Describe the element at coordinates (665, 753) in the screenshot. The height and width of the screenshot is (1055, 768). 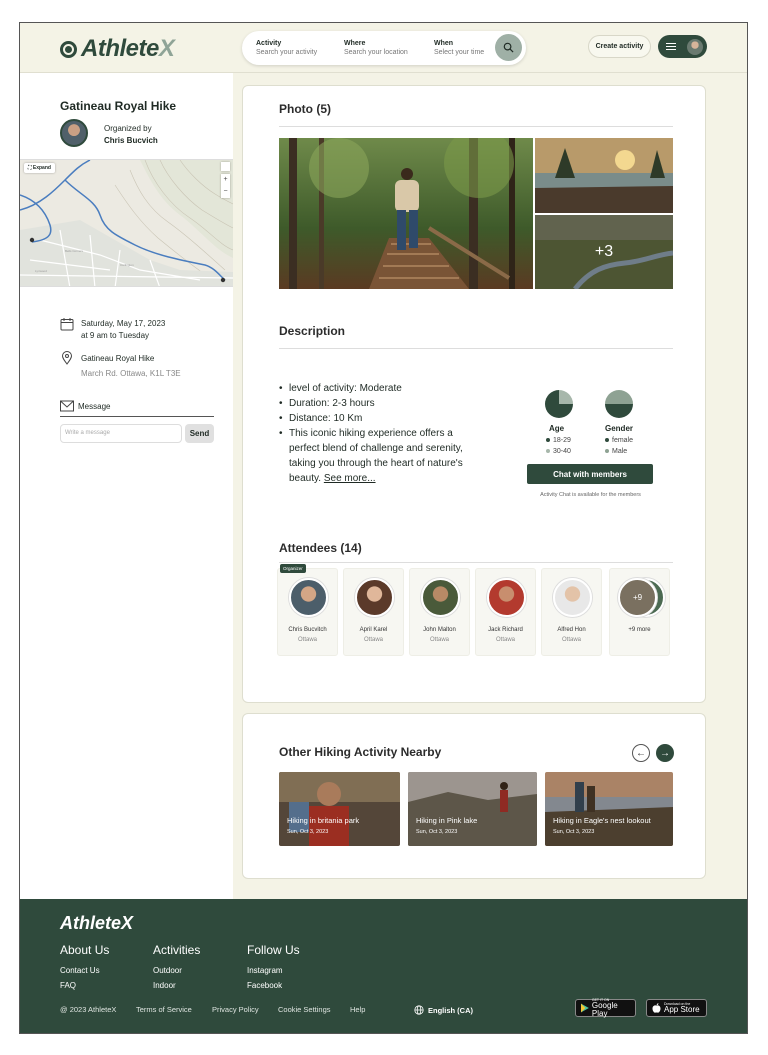
I see `next-arrow-button: →` at that location.